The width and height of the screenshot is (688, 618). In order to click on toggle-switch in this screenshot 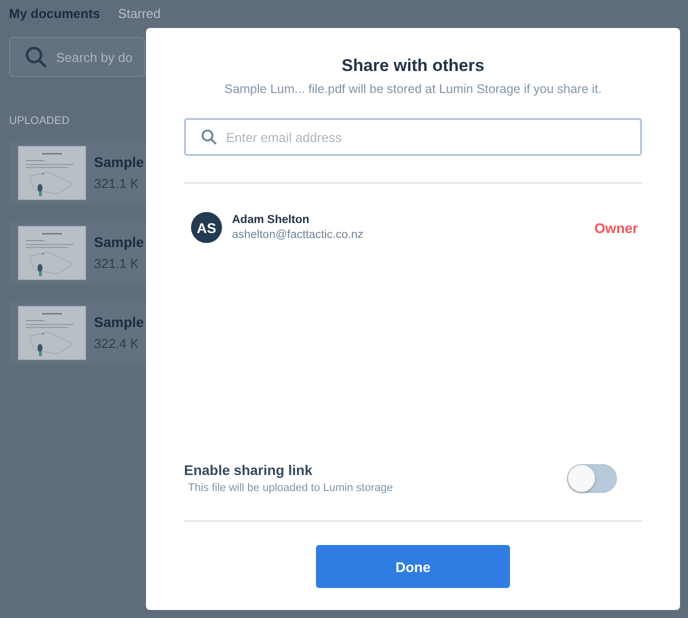, I will do `click(592, 478)`.